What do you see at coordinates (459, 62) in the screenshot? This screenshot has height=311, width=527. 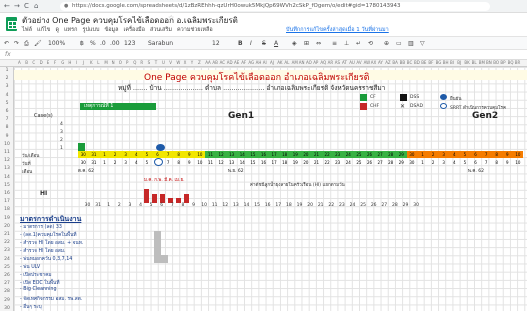 I see `column-letter: BJ` at bounding box center [459, 62].